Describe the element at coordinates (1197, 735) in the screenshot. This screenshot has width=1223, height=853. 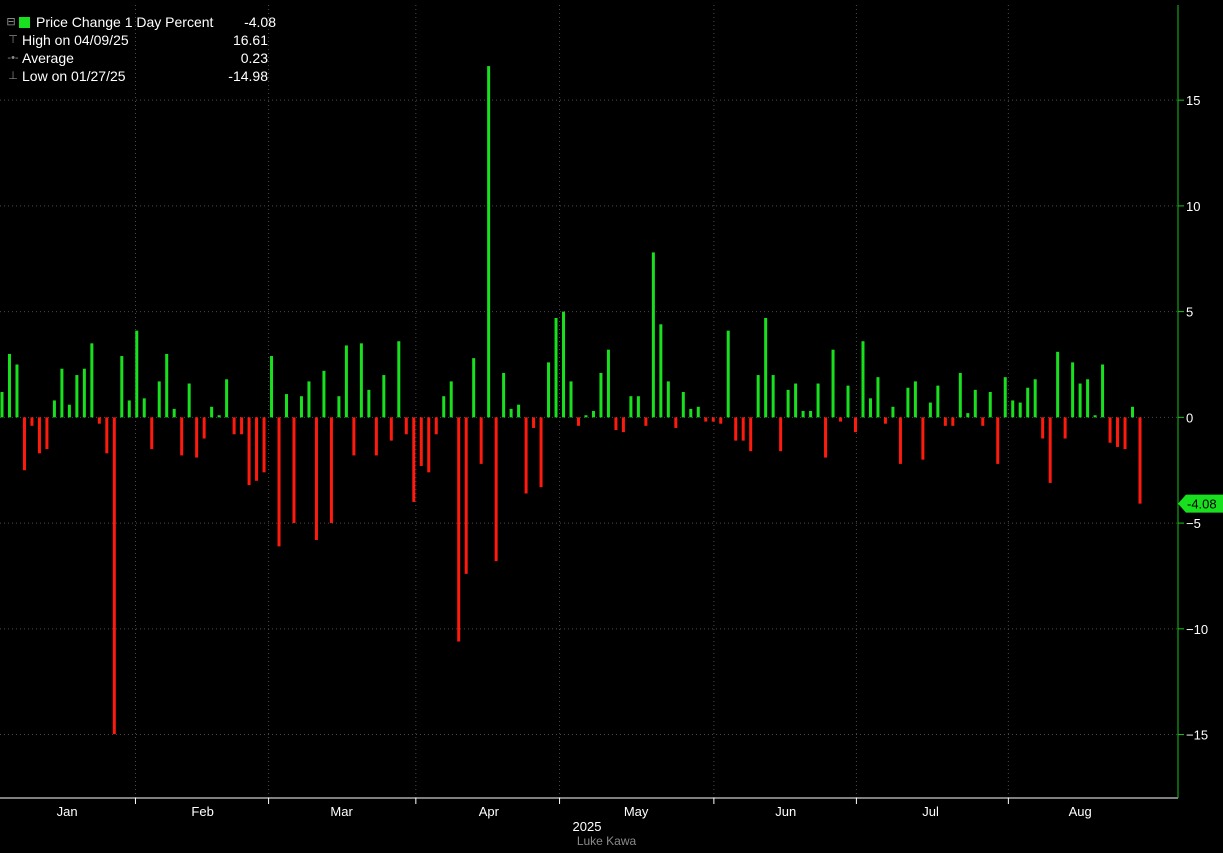
I see `y-tick-label: −15` at that location.